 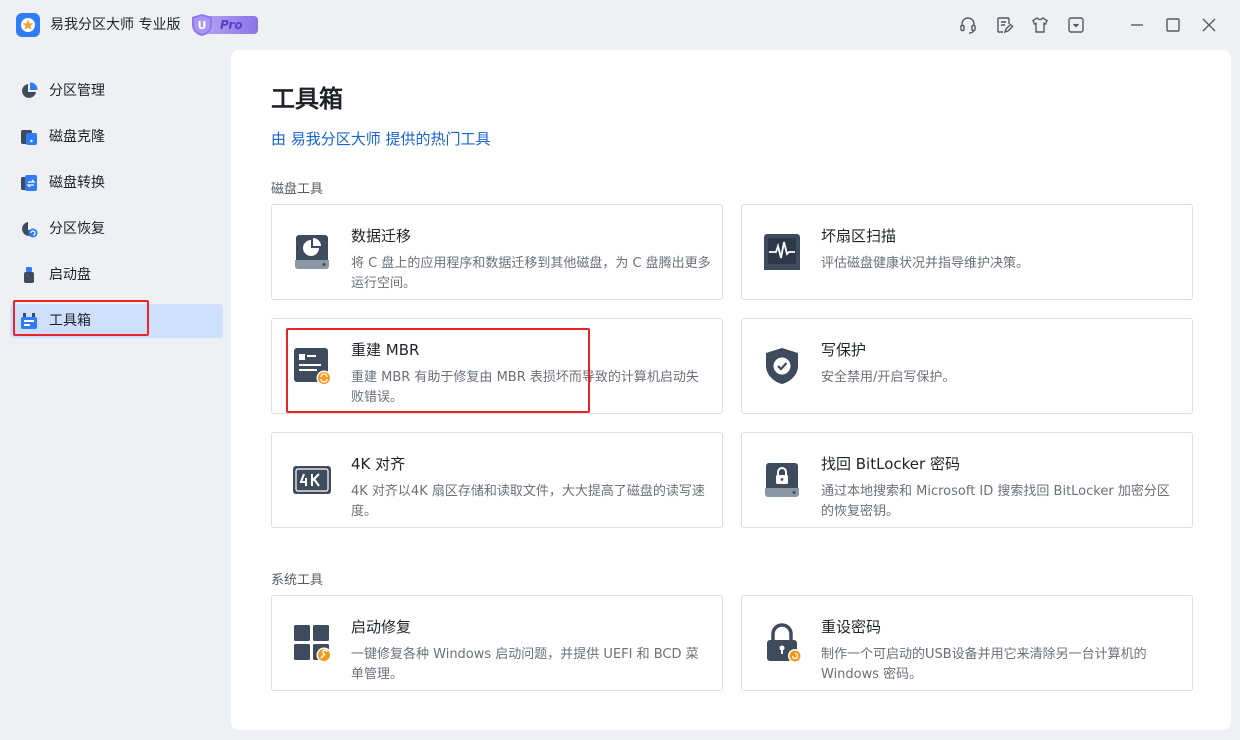 What do you see at coordinates (116, 137) in the screenshot?
I see `sidebar-item-disk-clone: 磁盘克隆` at bounding box center [116, 137].